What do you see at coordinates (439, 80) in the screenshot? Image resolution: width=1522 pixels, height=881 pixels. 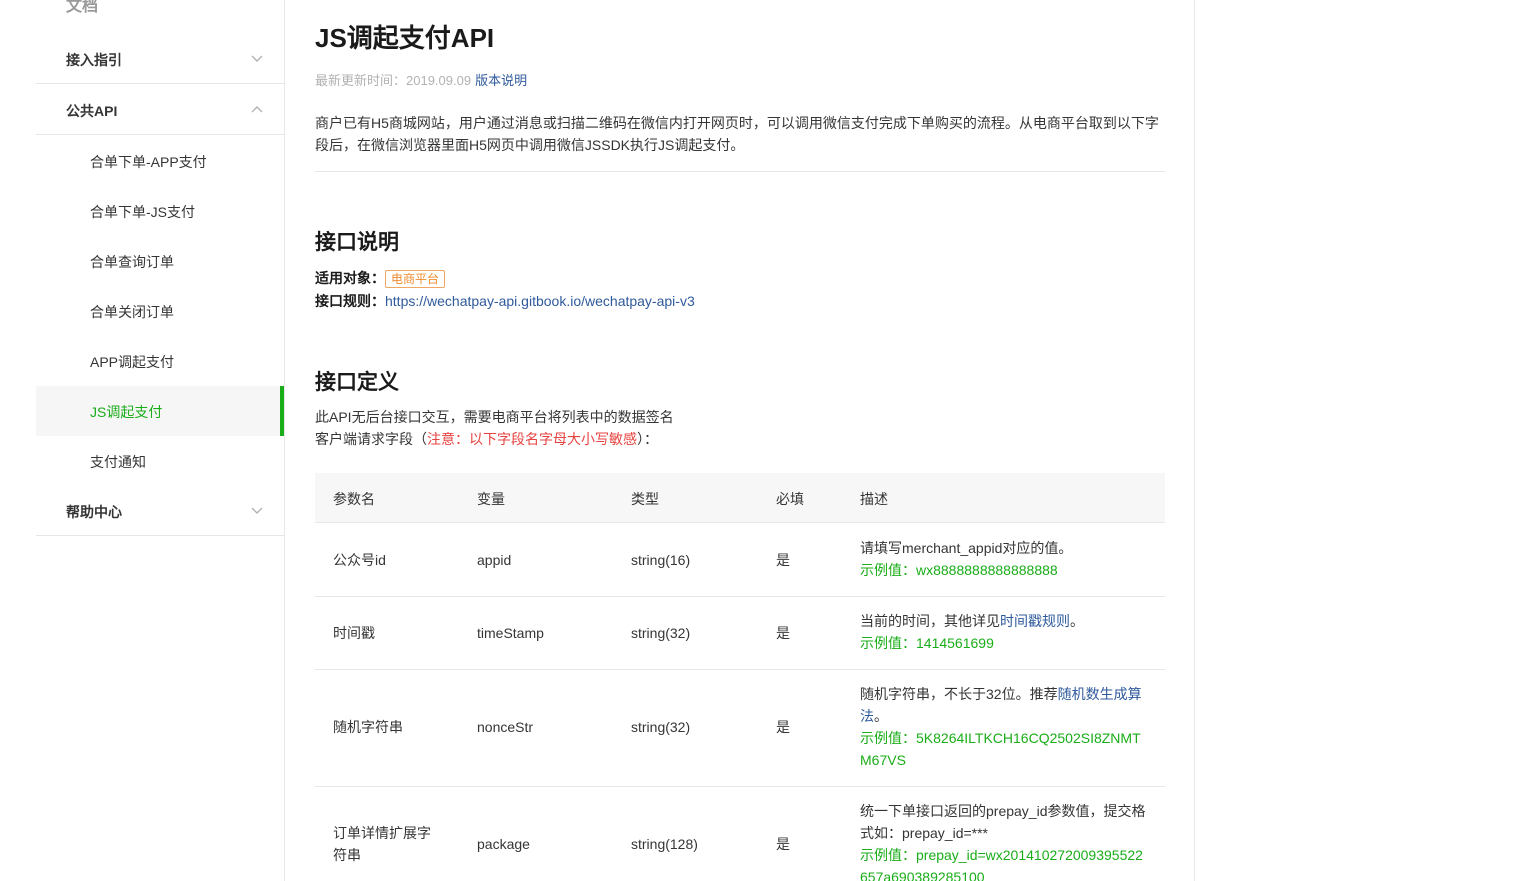 I see `update-date: 2019.09.09` at bounding box center [439, 80].